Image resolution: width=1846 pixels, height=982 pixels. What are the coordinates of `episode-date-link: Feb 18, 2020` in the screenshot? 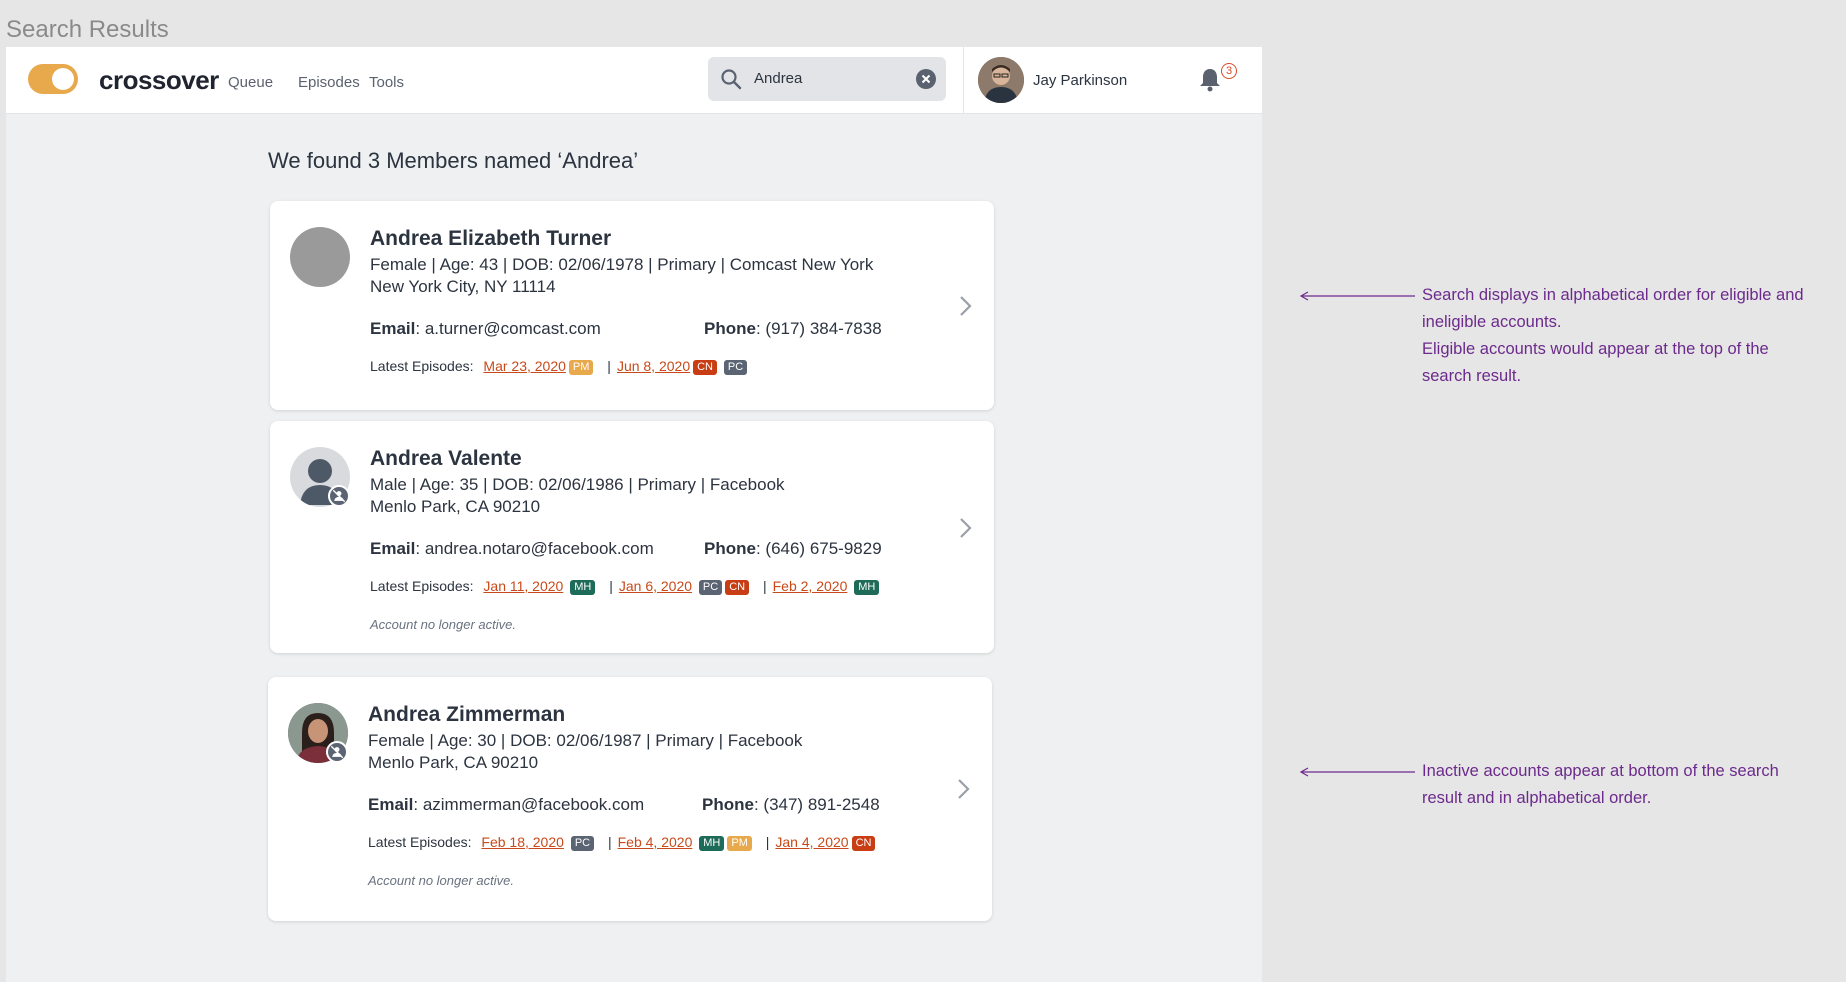 It's located at (522, 842).